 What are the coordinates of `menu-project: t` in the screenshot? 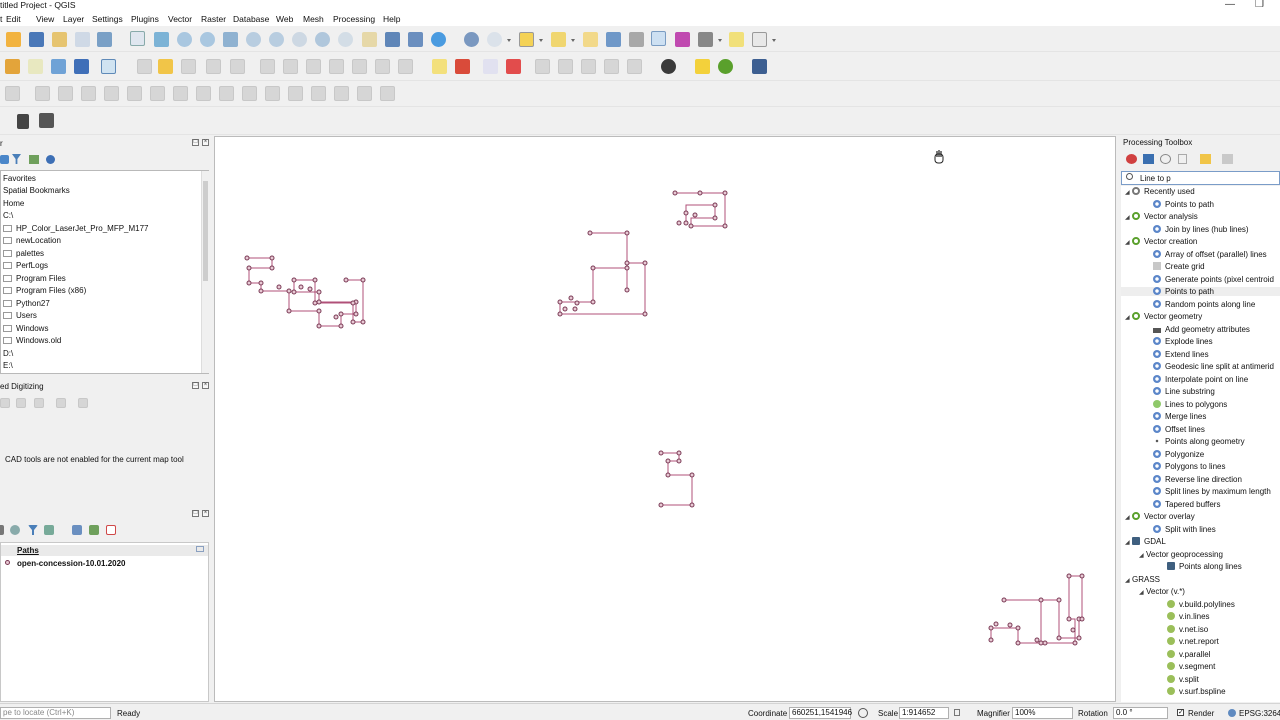 It's located at (1, 19).